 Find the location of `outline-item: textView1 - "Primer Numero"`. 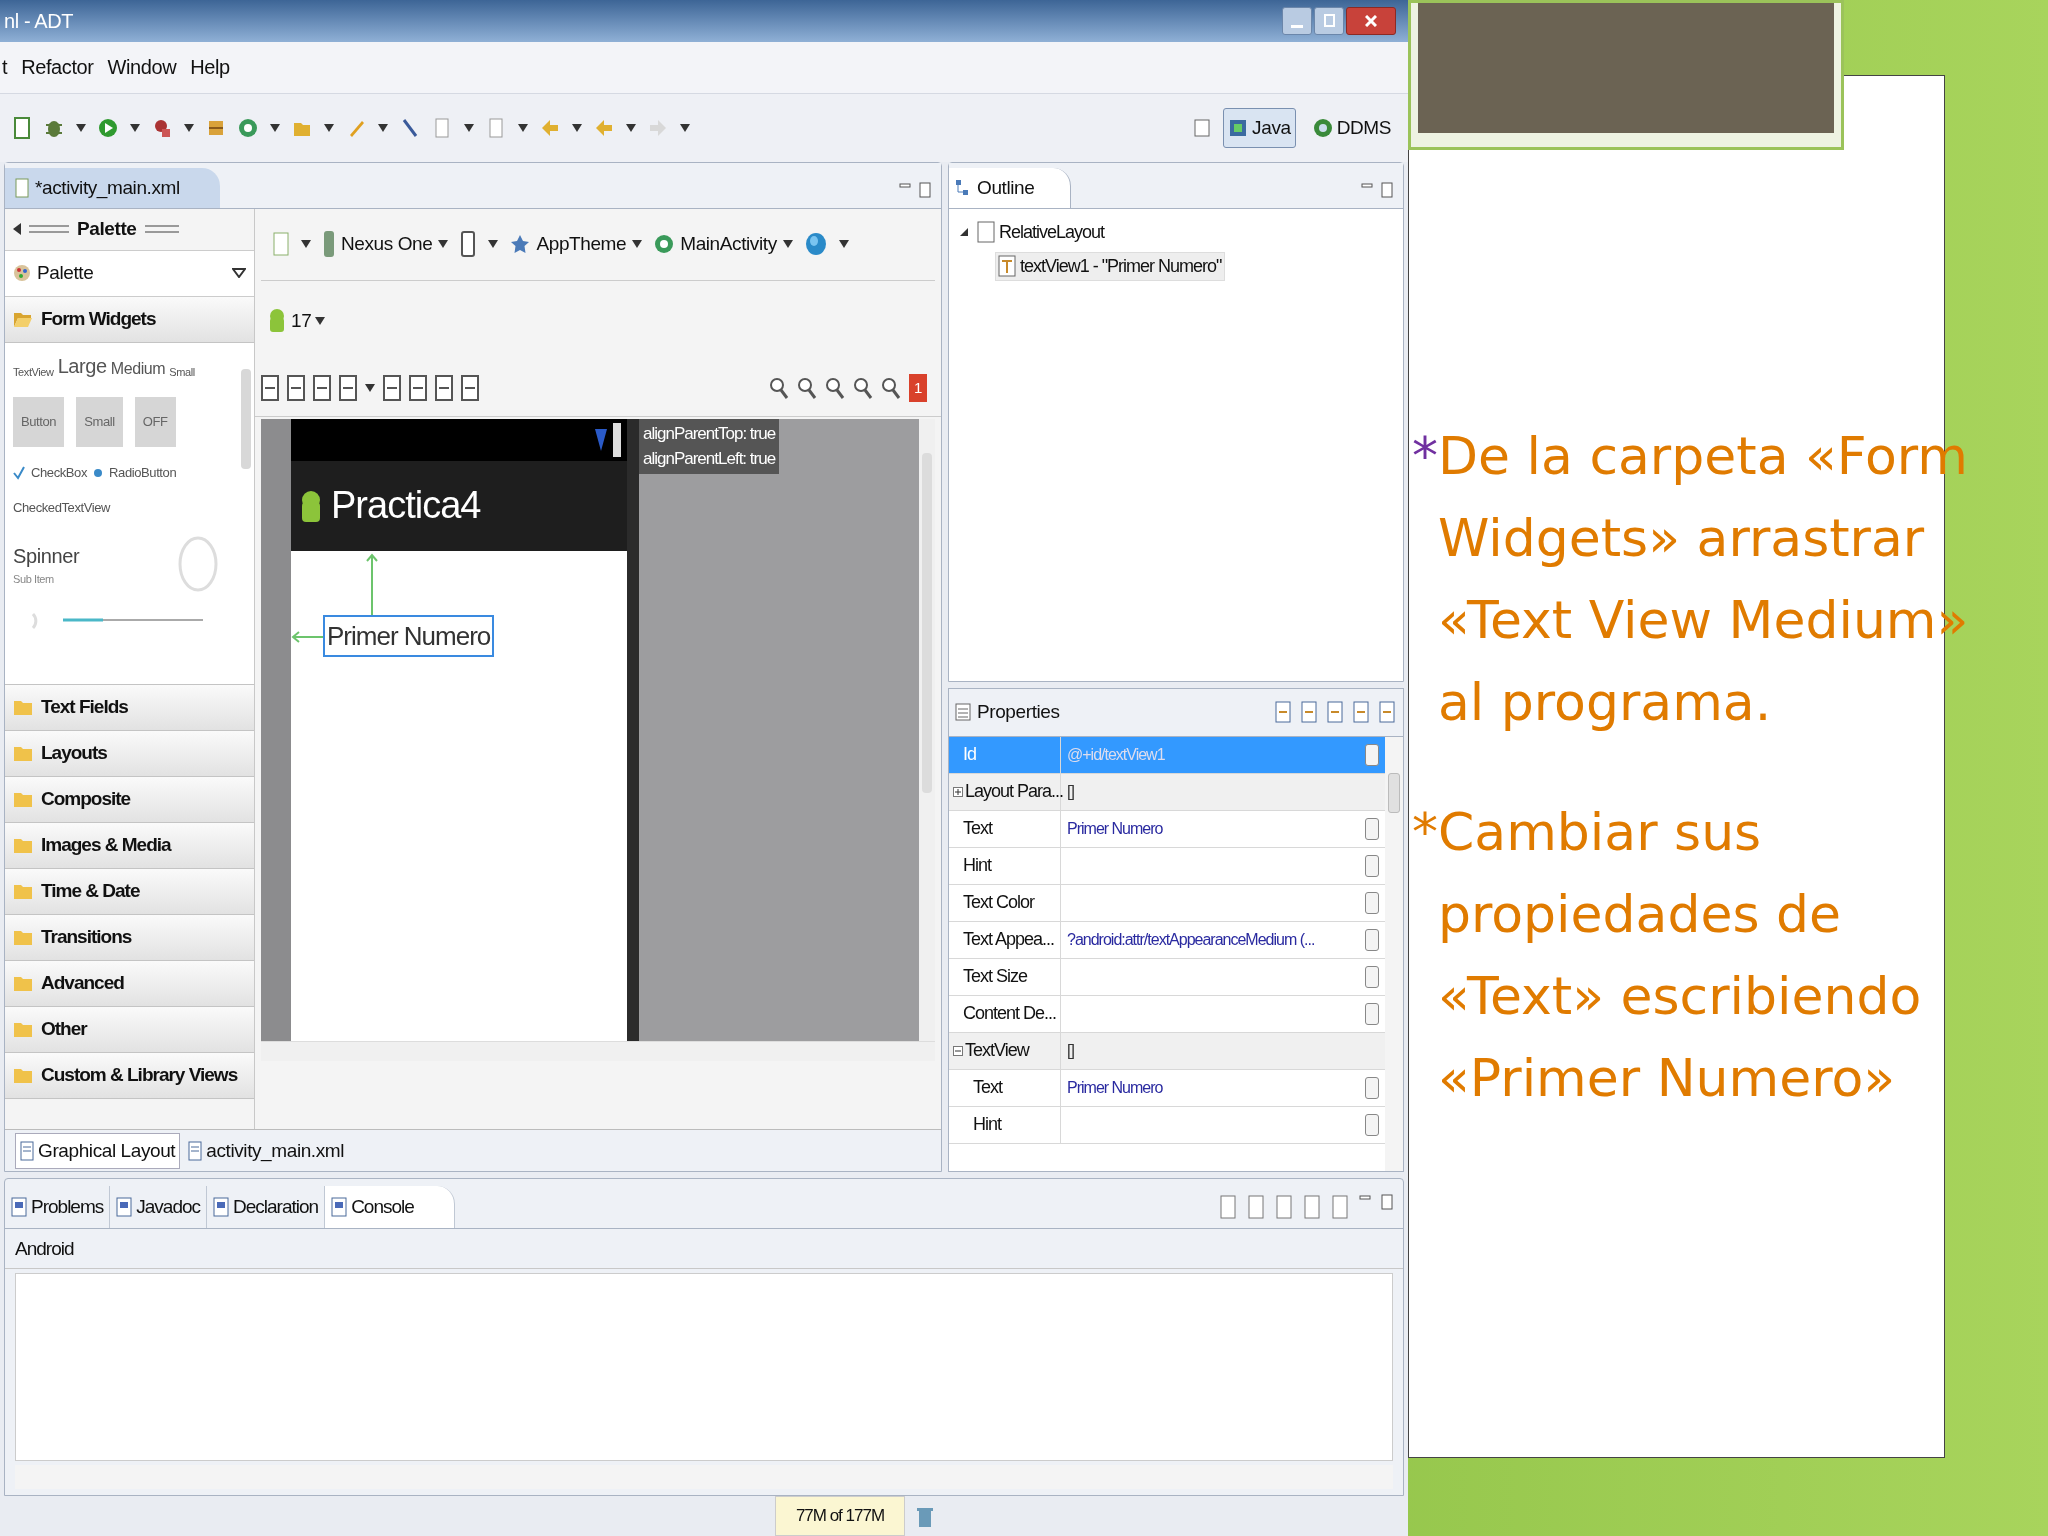

outline-item: textView1 - "Primer Numero" is located at coordinates (1110, 266).